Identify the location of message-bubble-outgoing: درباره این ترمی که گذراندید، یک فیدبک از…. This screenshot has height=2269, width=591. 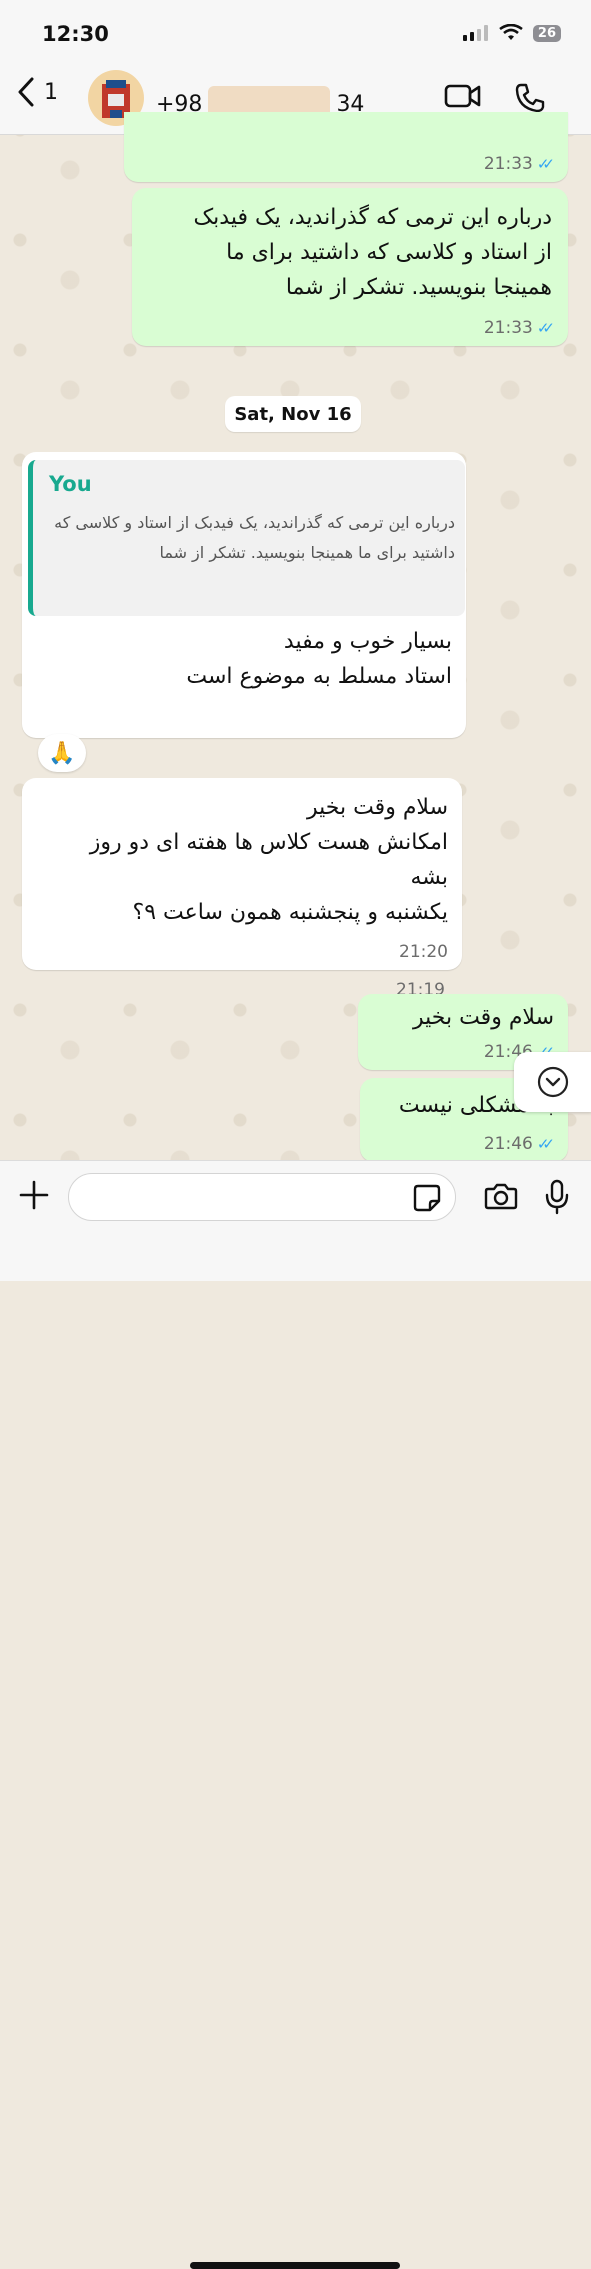
(350, 267).